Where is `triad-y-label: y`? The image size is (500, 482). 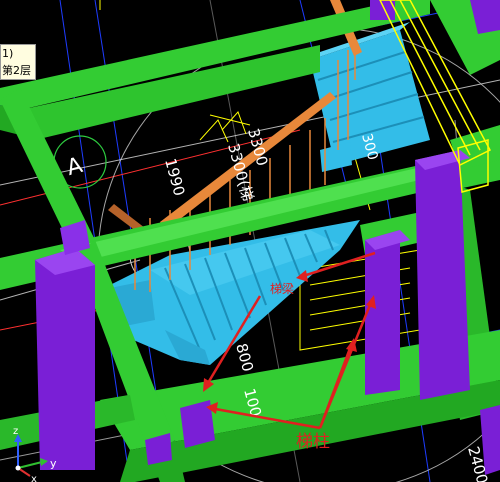
triad-y-label: y is located at coordinates (53, 463).